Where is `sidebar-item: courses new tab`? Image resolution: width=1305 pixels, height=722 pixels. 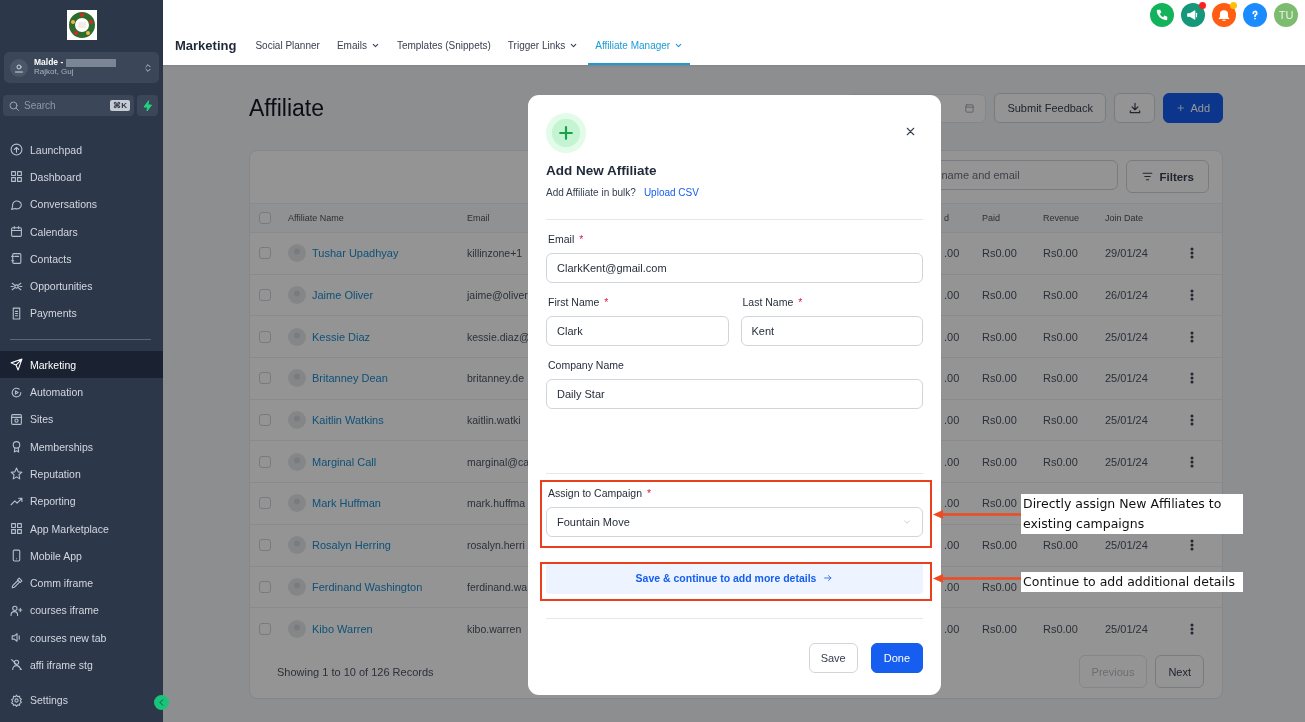
sidebar-item: courses new tab is located at coordinates (81, 638).